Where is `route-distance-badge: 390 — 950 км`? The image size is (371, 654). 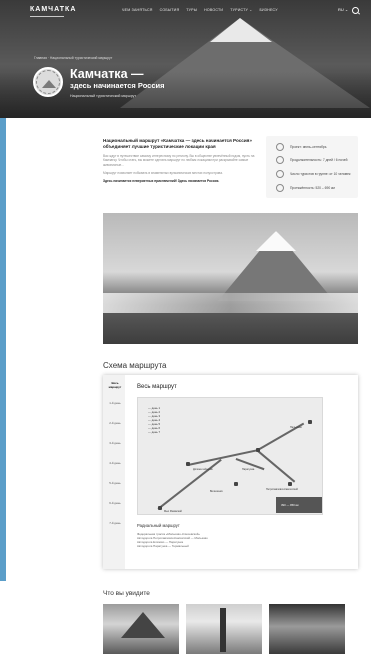
route-distance-badge: 390 — 950 км is located at coordinates (299, 505).